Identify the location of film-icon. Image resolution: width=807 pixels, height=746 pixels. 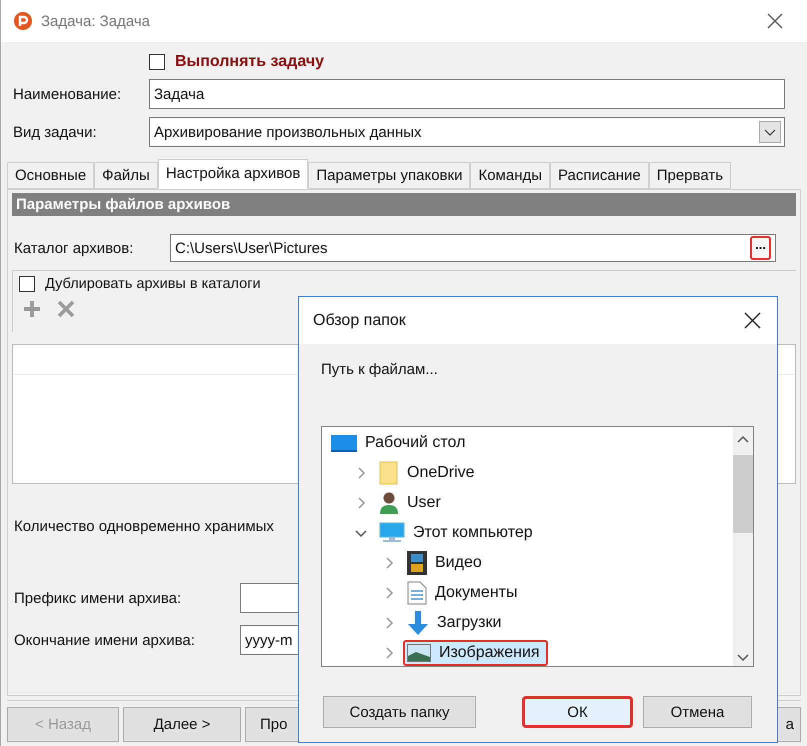
(417, 563).